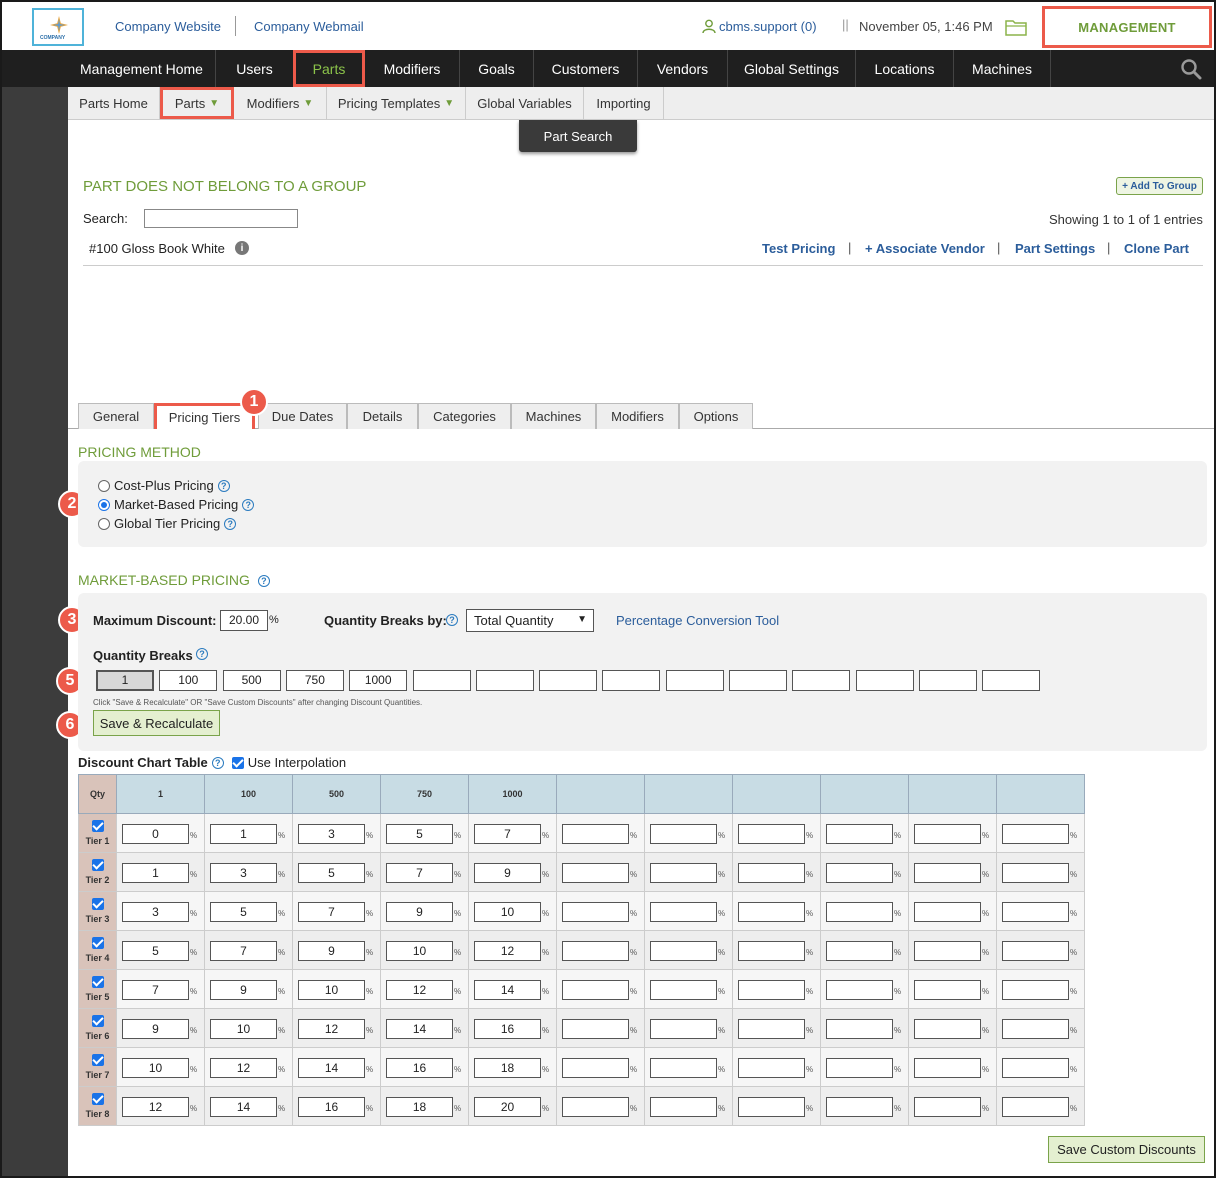  Describe the element at coordinates (104, 523) in the screenshot. I see `global-tier-radio` at that location.